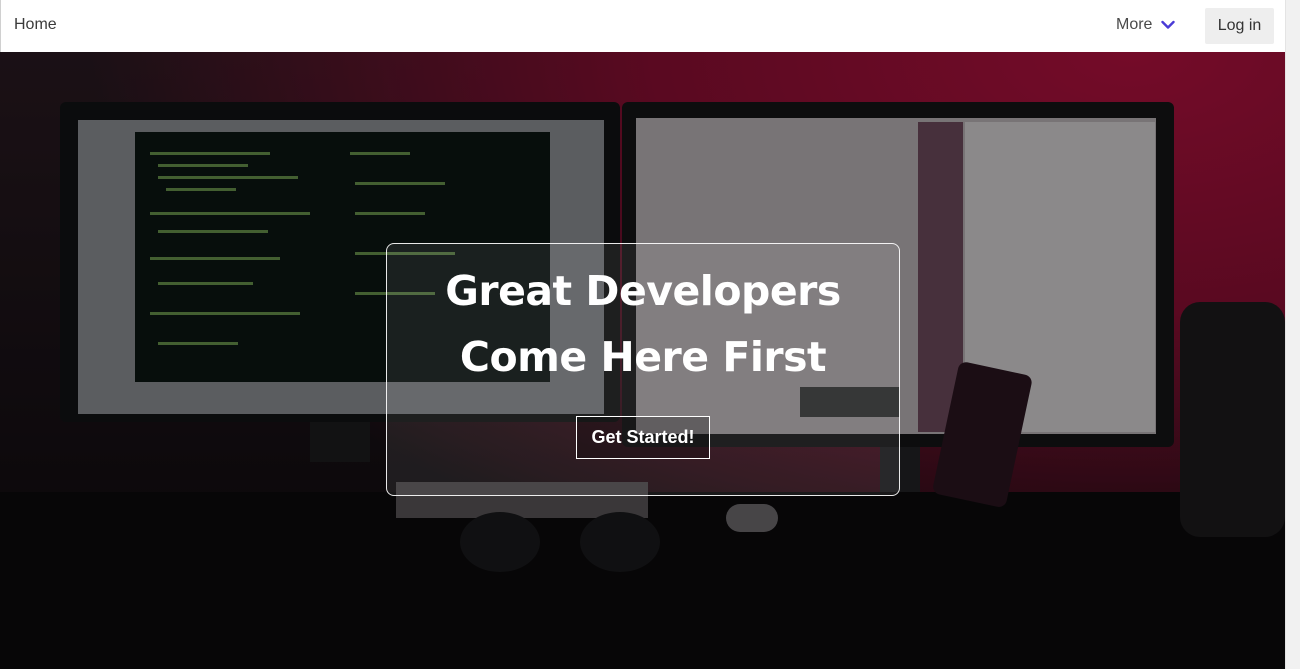 This screenshot has width=1300, height=669. What do you see at coordinates (1239, 26) in the screenshot?
I see `login-button: Log in` at bounding box center [1239, 26].